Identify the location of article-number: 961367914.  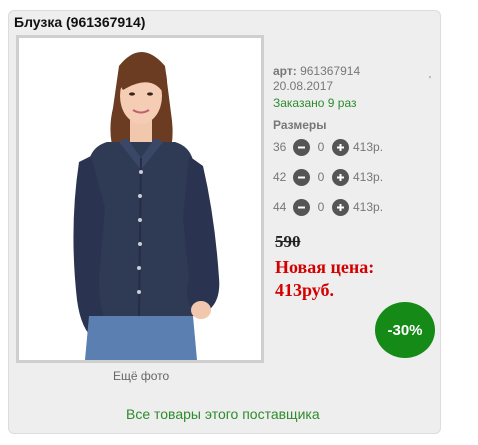
(330, 71).